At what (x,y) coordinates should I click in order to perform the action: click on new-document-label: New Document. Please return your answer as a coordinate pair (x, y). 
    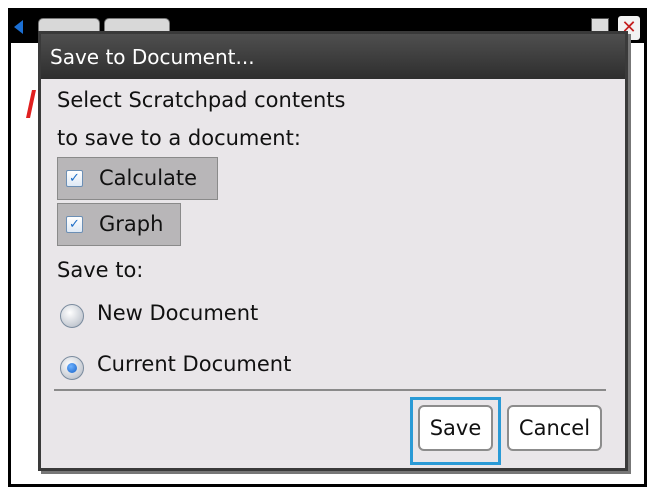
    Looking at the image, I should click on (177, 313).